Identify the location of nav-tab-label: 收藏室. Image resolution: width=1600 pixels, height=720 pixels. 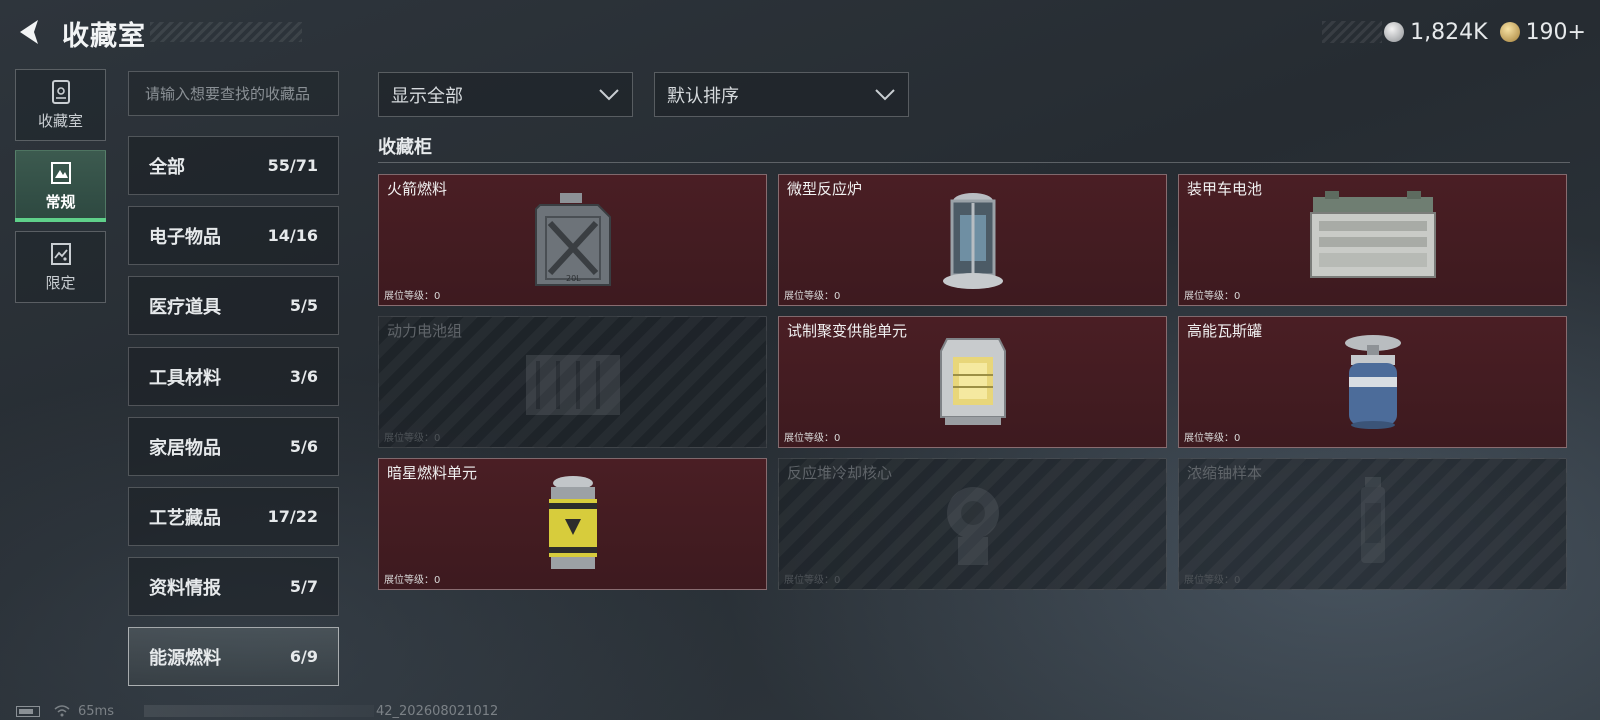
(60, 120).